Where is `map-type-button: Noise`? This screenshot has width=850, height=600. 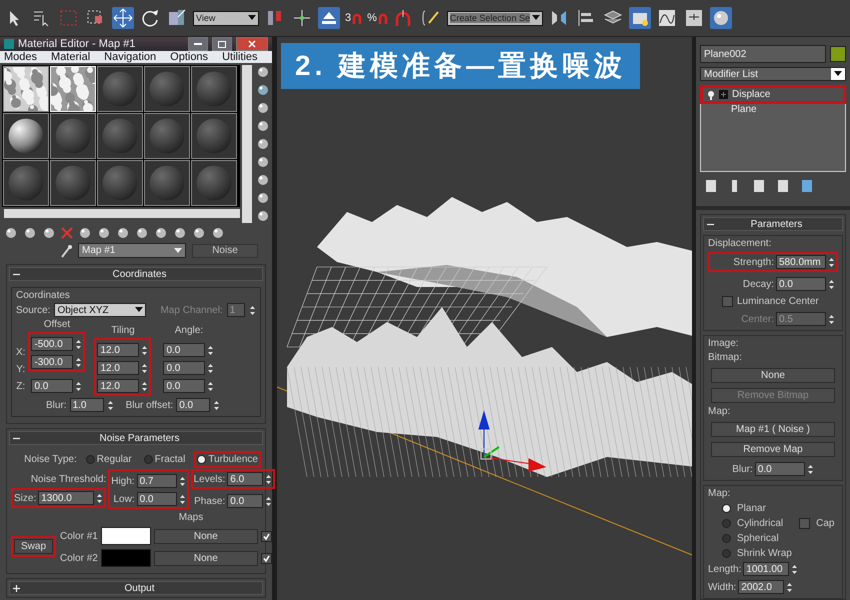 map-type-button: Noise is located at coordinates (225, 251).